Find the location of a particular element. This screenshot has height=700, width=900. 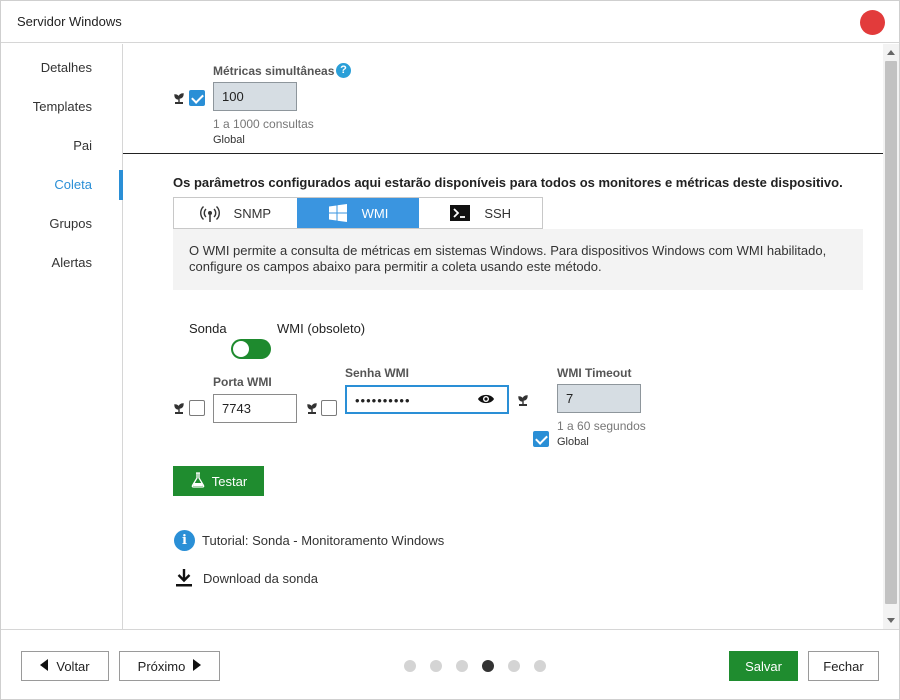

save-button-label: Salvar is located at coordinates (763, 666).